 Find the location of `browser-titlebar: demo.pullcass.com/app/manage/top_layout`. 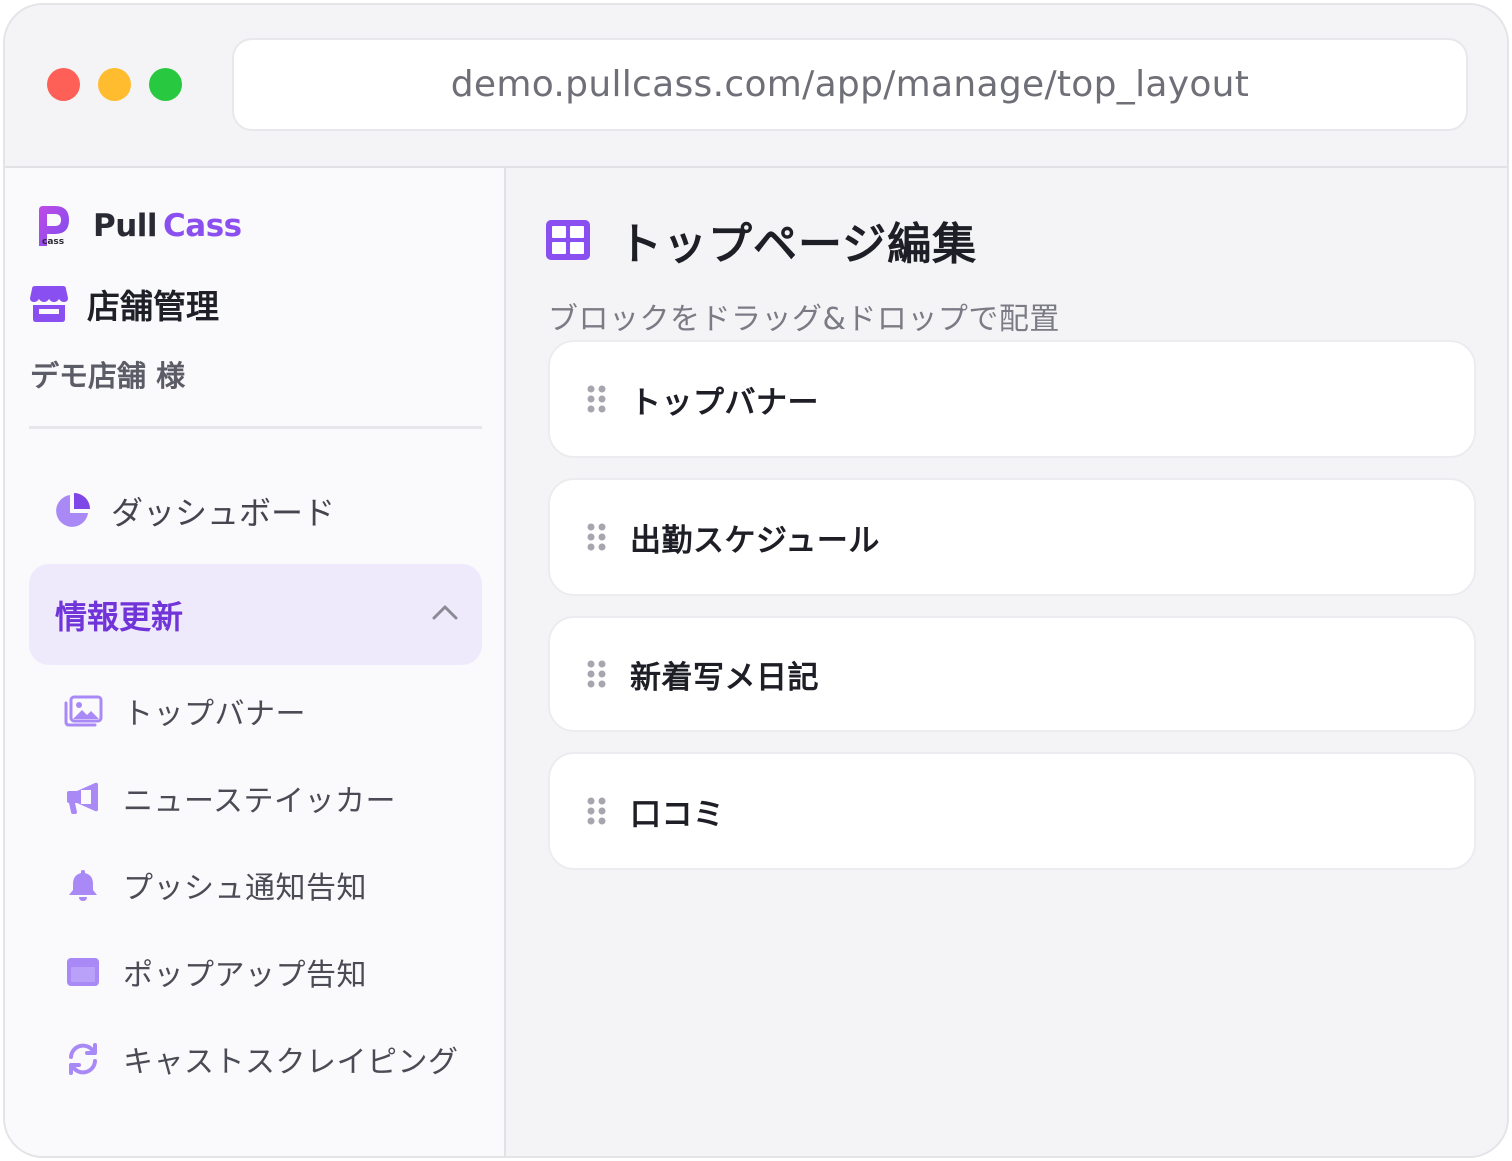

browser-titlebar: demo.pullcass.com/app/manage/top_layout is located at coordinates (756, 86).